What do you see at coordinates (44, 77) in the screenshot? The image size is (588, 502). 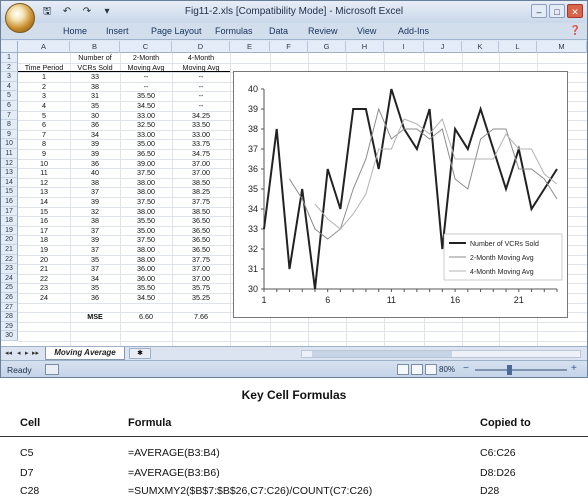 I see `cell: 1` at bounding box center [44, 77].